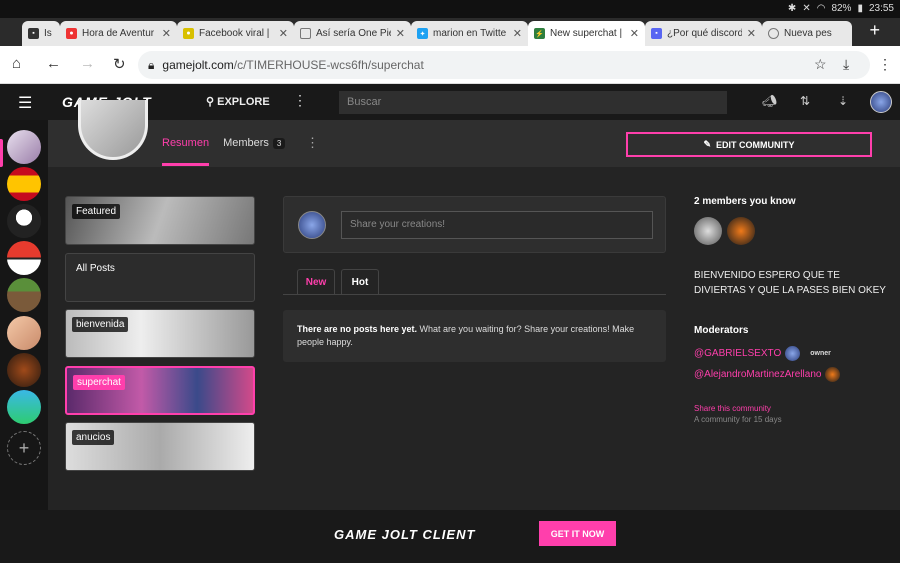 This screenshot has height=563, width=900. What do you see at coordinates (254, 151) in the screenshot?
I see `tab-members: Members 3` at bounding box center [254, 151].